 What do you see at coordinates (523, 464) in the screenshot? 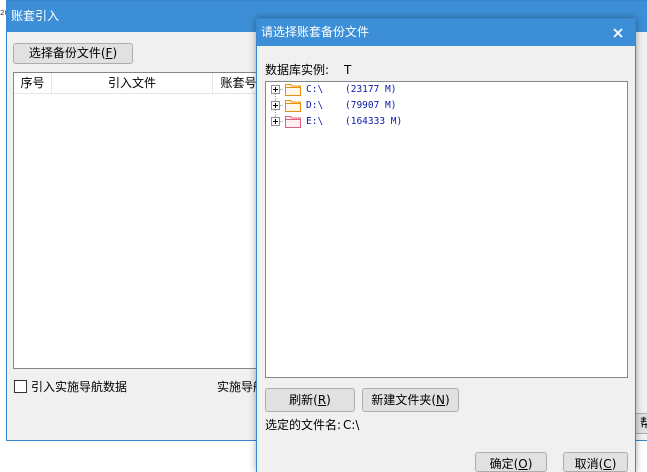
I see `accelerator-key: O` at bounding box center [523, 464].